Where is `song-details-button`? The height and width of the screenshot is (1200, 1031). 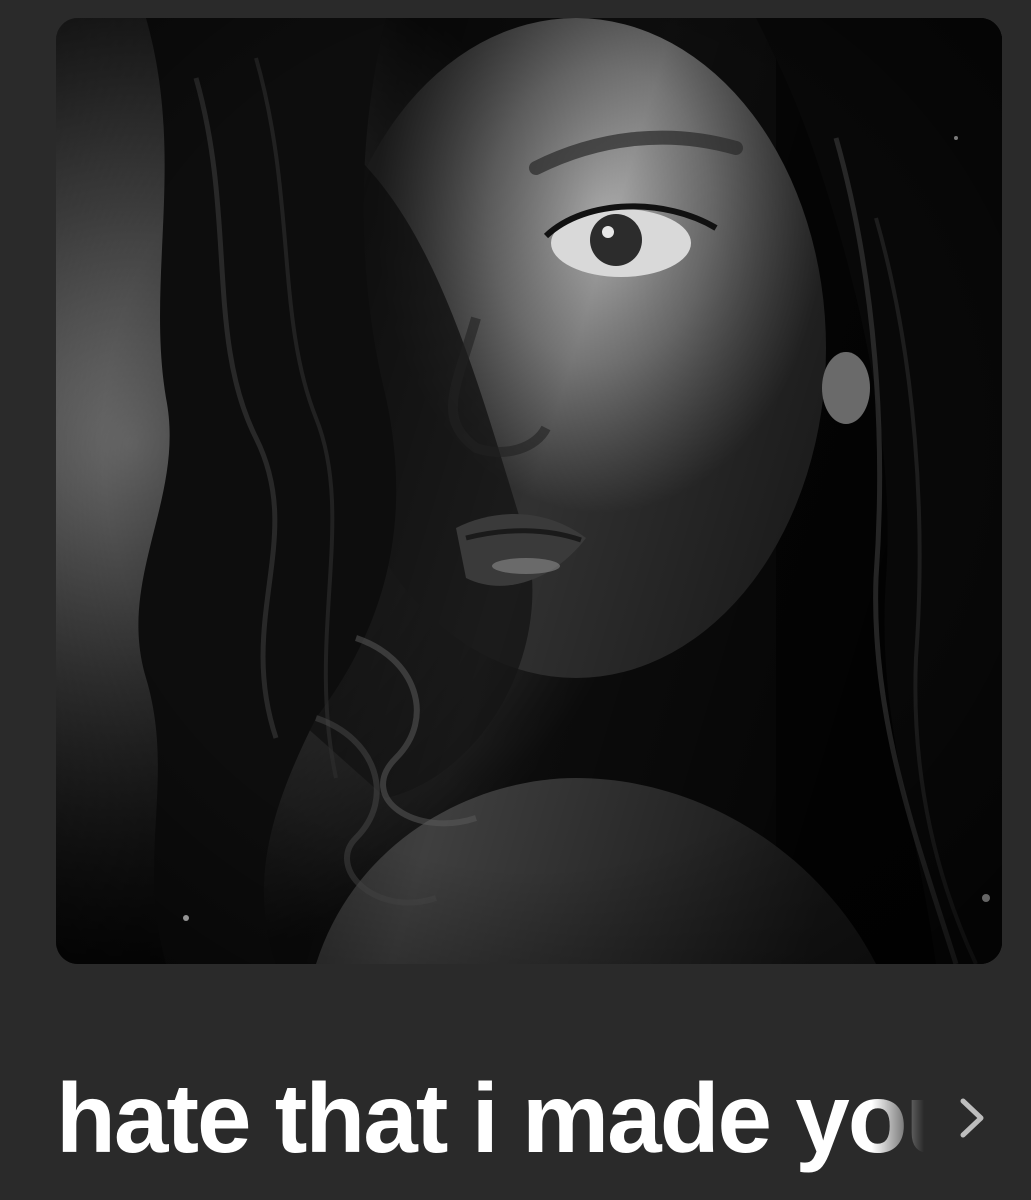 song-details-button is located at coordinates (972, 1118).